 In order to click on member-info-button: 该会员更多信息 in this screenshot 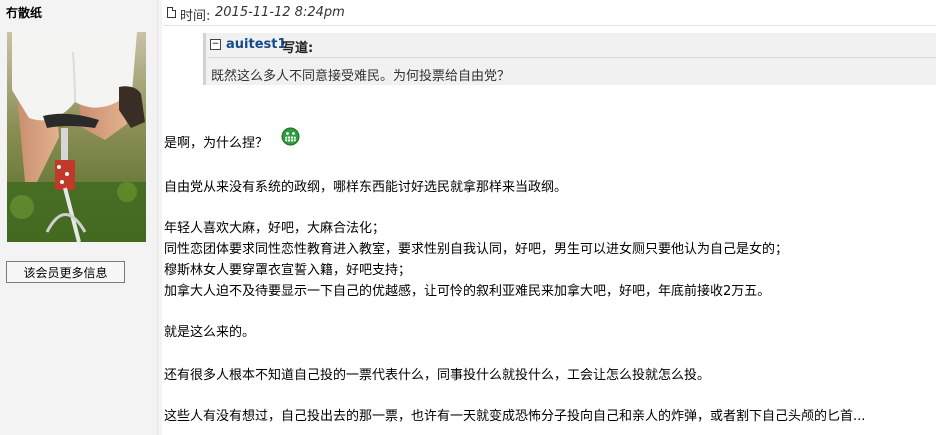, I will do `click(65, 272)`.